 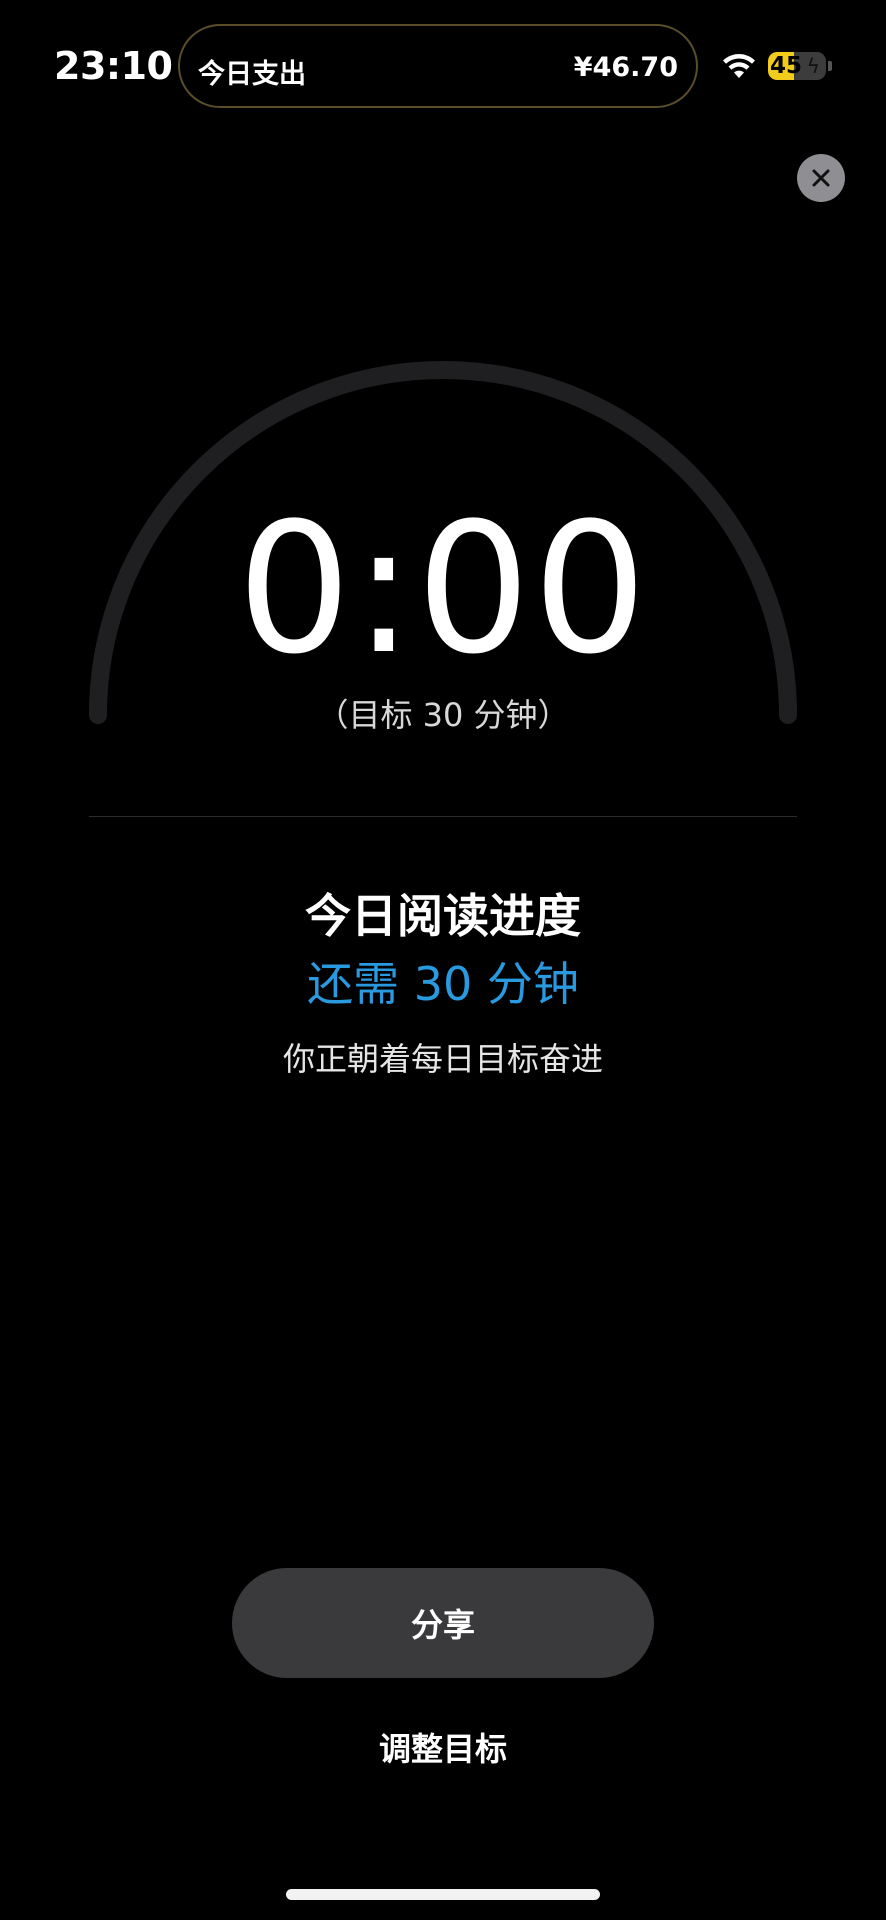 What do you see at coordinates (443, 589) in the screenshot?
I see `elapsed-timer: 0:00` at bounding box center [443, 589].